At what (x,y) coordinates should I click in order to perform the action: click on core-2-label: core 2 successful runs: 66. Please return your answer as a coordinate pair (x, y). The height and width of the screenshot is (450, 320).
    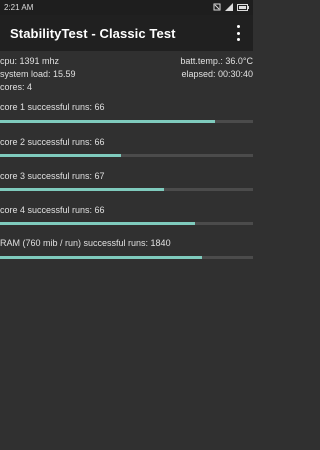
    Looking at the image, I should click on (52, 142).